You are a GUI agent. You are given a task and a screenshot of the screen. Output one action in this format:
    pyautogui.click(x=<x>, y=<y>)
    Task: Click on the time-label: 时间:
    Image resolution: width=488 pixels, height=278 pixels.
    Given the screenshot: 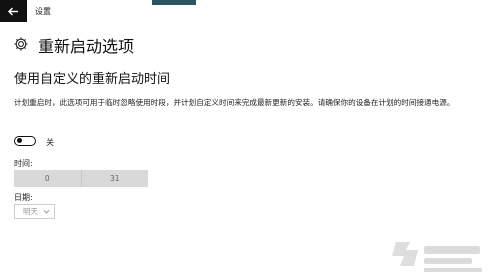 What is the action you would take?
    pyautogui.click(x=23, y=163)
    